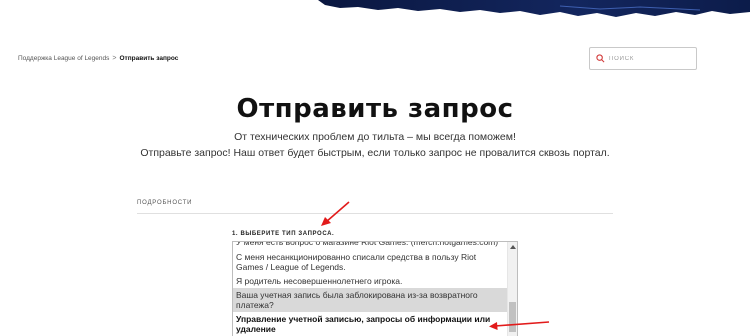 This screenshot has height=336, width=750. Describe the element at coordinates (165, 203) in the screenshot. I see `section-label-details: ПОДРОБНОСТИ` at that location.